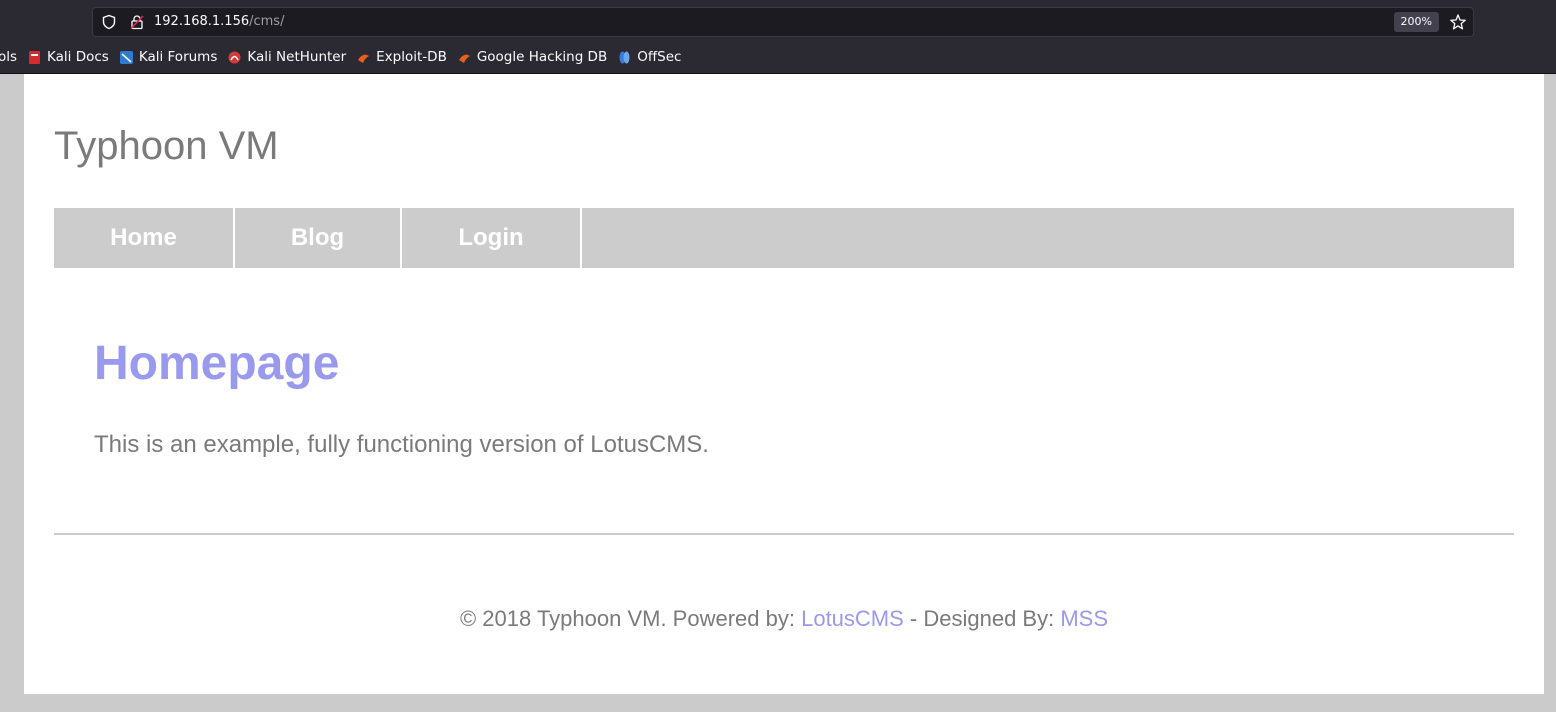 The width and height of the screenshot is (1556, 712). I want to click on url-text: 192.168.1.156/cms/, so click(219, 21).